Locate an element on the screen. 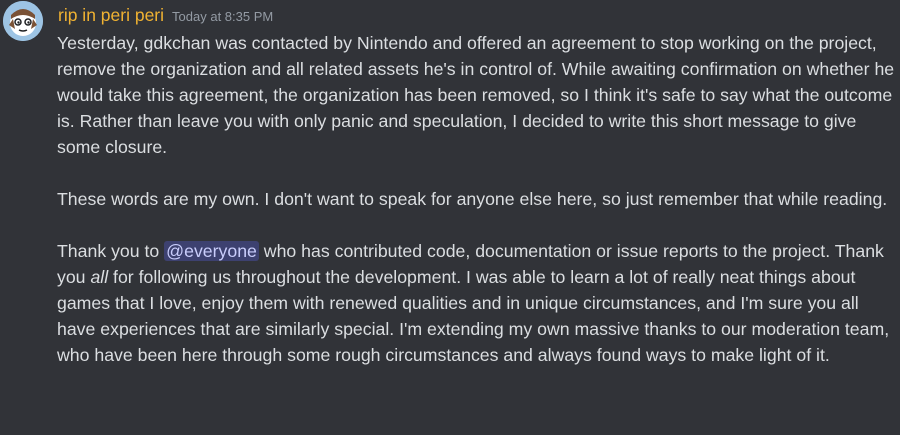 The width and height of the screenshot is (900, 435). user-avatar is located at coordinates (23, 21).